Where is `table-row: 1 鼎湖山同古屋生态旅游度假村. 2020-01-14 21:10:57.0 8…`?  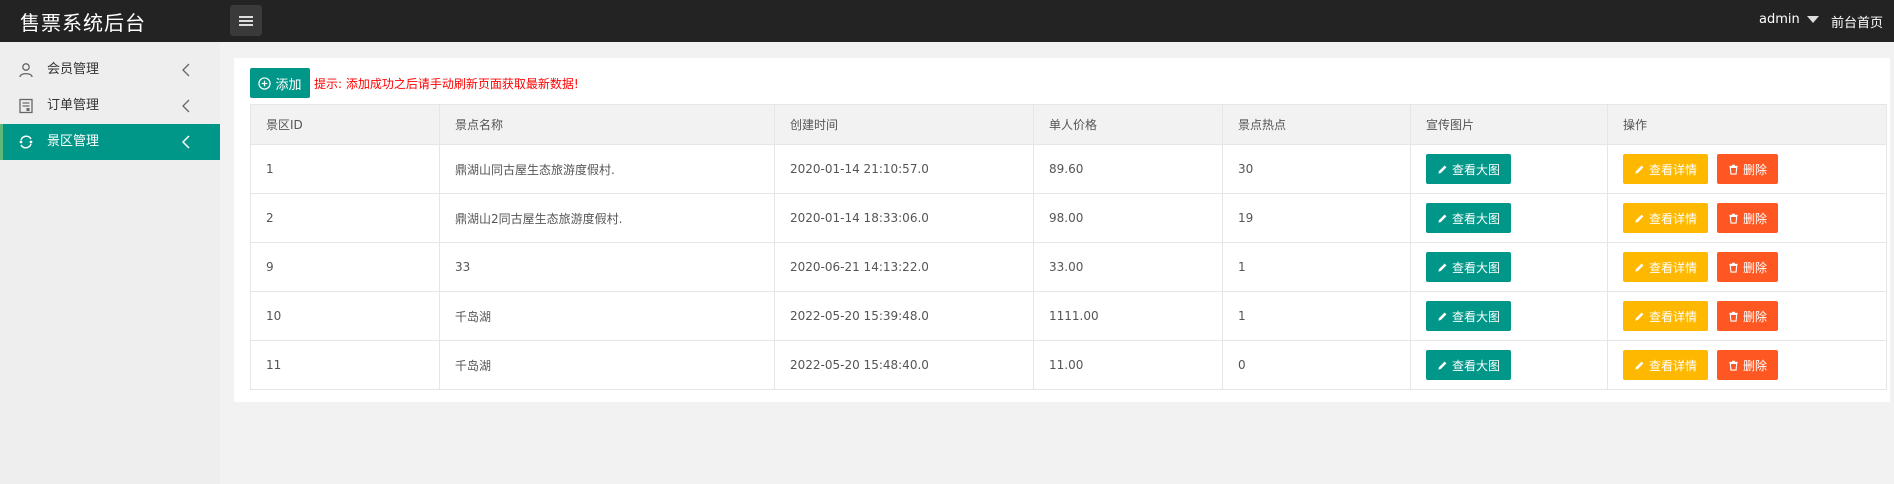 table-row: 1 鼎湖山同古屋生态旅游度假村. 2020-01-14 21:10:57.0 8… is located at coordinates (1068, 169).